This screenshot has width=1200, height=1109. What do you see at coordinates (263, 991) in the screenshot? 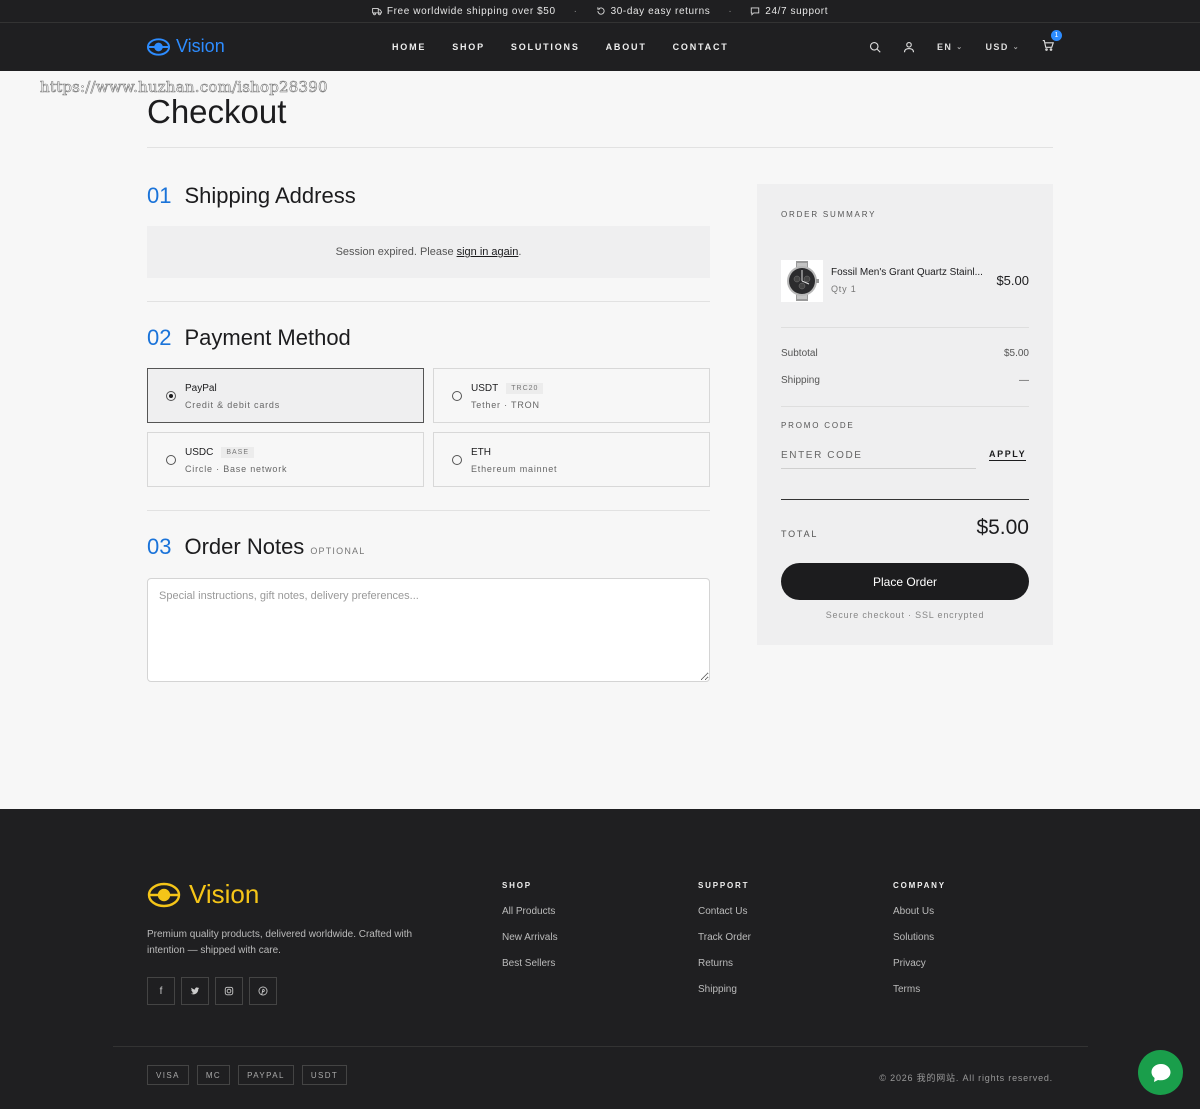
I see `pinterest-icon` at bounding box center [263, 991].